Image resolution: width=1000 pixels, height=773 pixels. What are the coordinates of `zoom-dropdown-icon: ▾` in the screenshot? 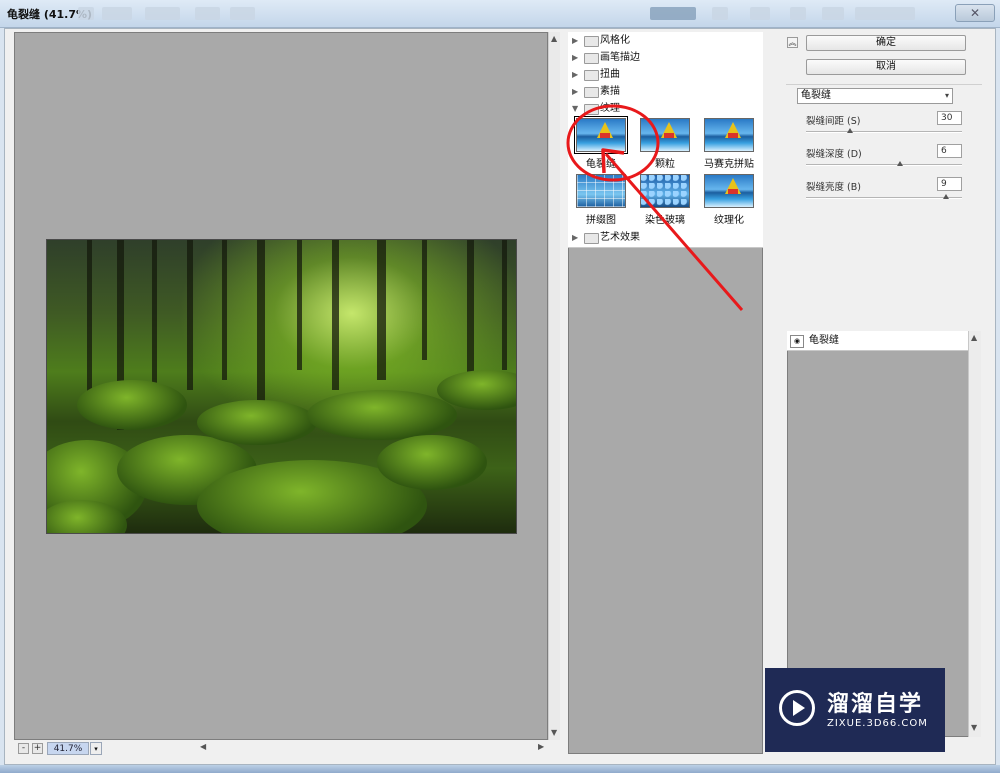 It's located at (96, 748).